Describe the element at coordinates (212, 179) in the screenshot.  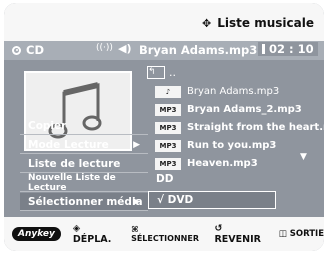
I see `media-option-hdd: DD` at that location.